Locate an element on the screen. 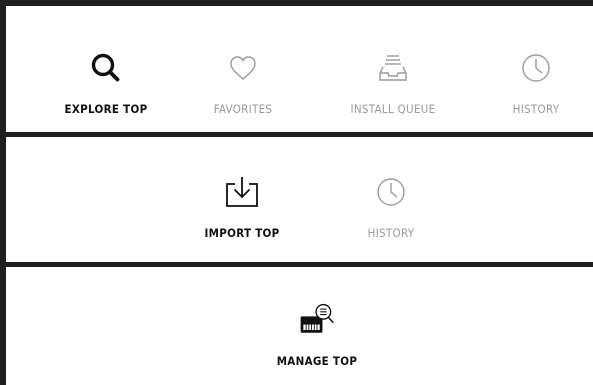  tab-manage-top: MANAGE TOP is located at coordinates (317, 334).